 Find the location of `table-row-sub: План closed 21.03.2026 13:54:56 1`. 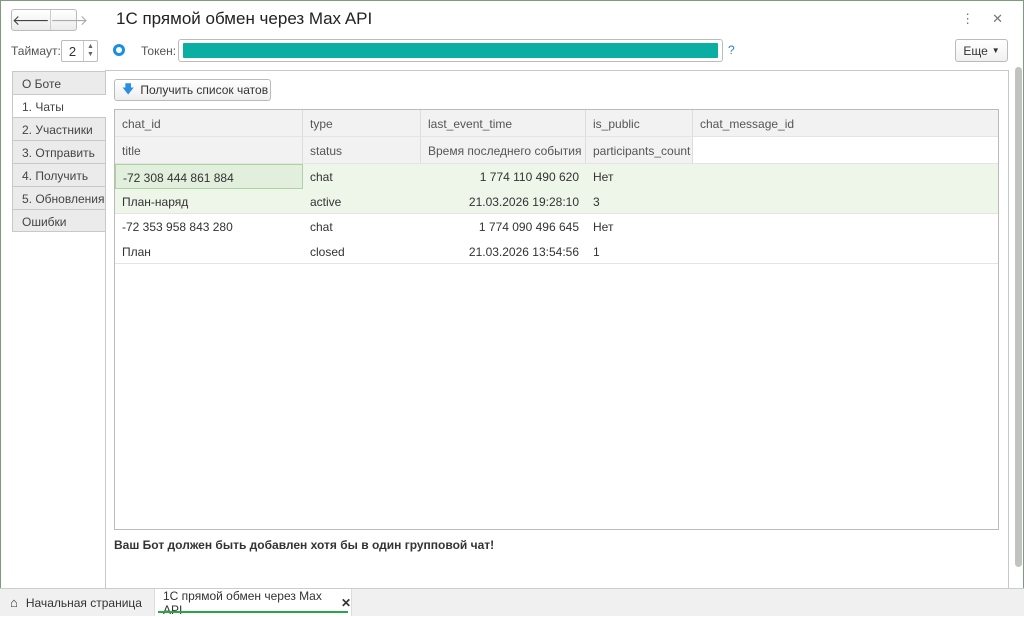

table-row-sub: План closed 21.03.2026 13:54:56 1 is located at coordinates (556, 251).